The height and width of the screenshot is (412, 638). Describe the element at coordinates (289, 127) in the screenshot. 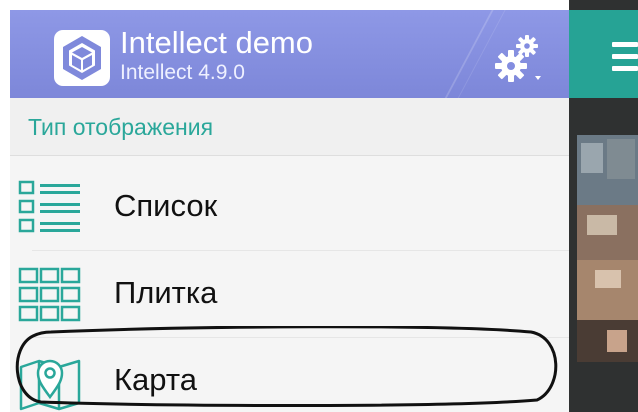

I see `section-header: Тип отображения` at that location.